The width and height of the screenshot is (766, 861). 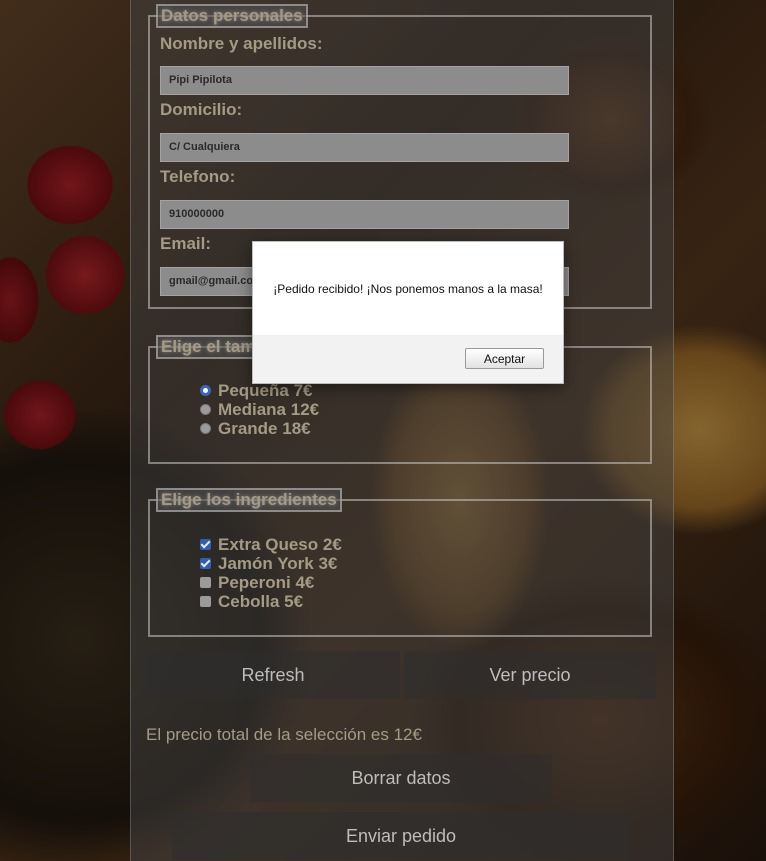 I want to click on name-label: Nombre y apellidos:, so click(x=241, y=43).